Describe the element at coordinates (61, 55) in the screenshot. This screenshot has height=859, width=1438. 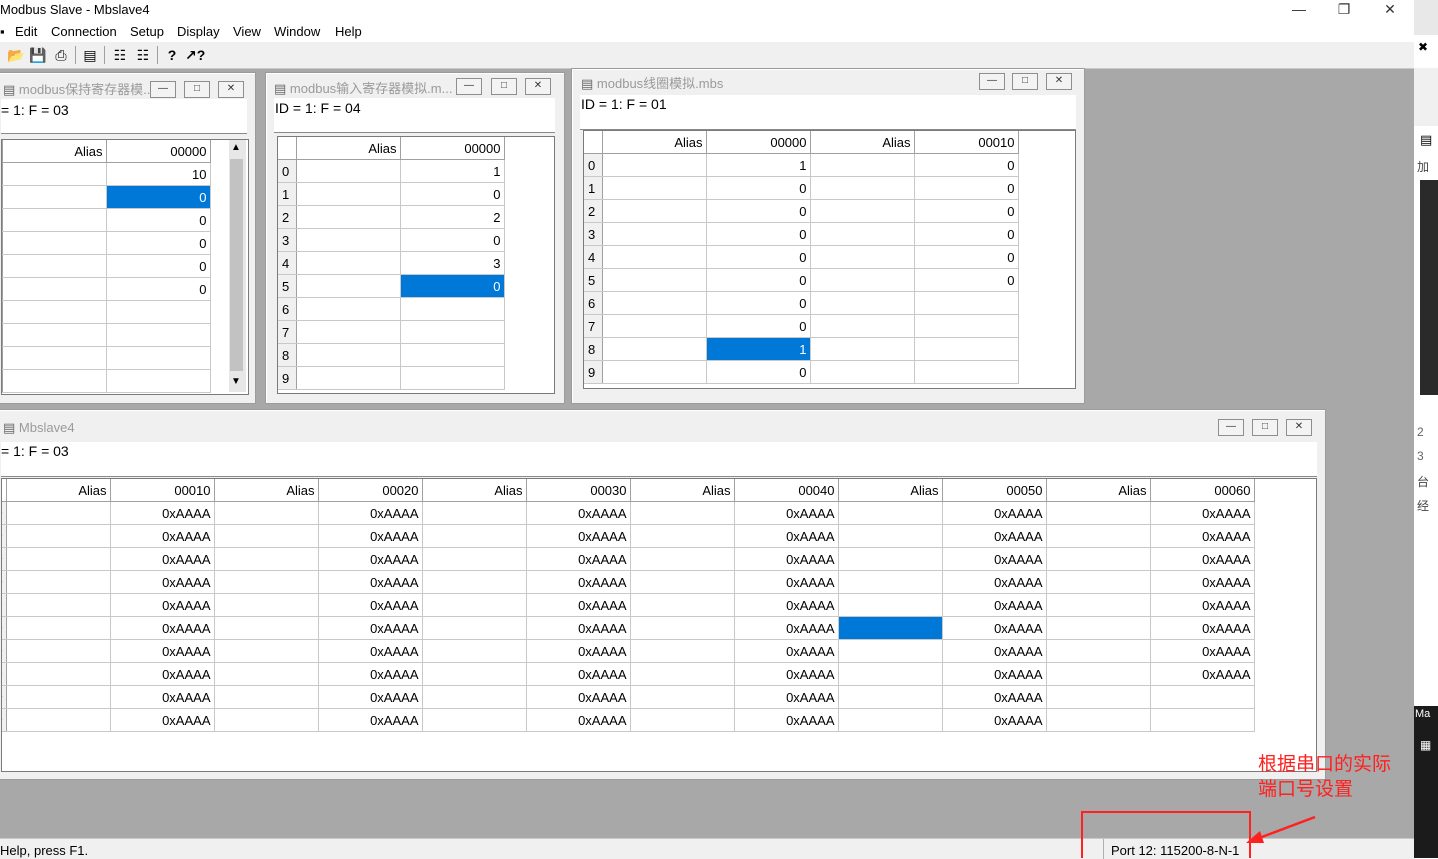
I see `print-icon: ⎙` at that location.